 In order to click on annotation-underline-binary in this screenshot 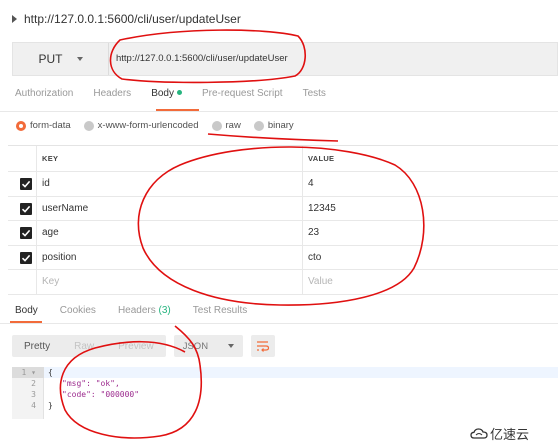, I will do `click(273, 137)`.